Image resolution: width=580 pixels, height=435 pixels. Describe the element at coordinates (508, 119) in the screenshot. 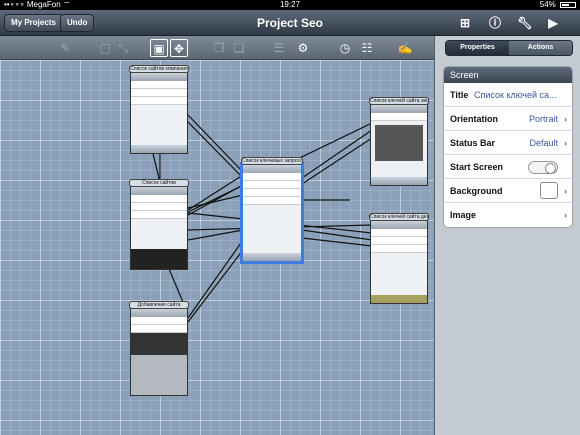

I see `orientation-row: Orientation Portrait ›` at that location.